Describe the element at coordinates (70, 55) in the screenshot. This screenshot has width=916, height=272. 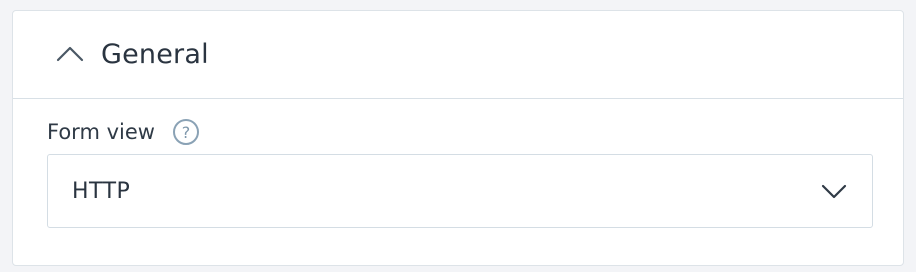
I see `chevron-up-icon` at that location.